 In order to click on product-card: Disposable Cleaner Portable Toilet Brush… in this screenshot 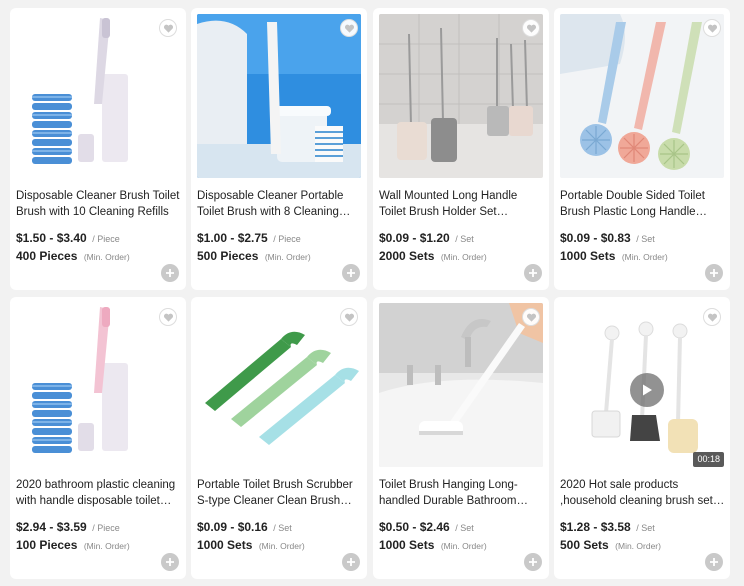, I will do `click(279, 149)`.